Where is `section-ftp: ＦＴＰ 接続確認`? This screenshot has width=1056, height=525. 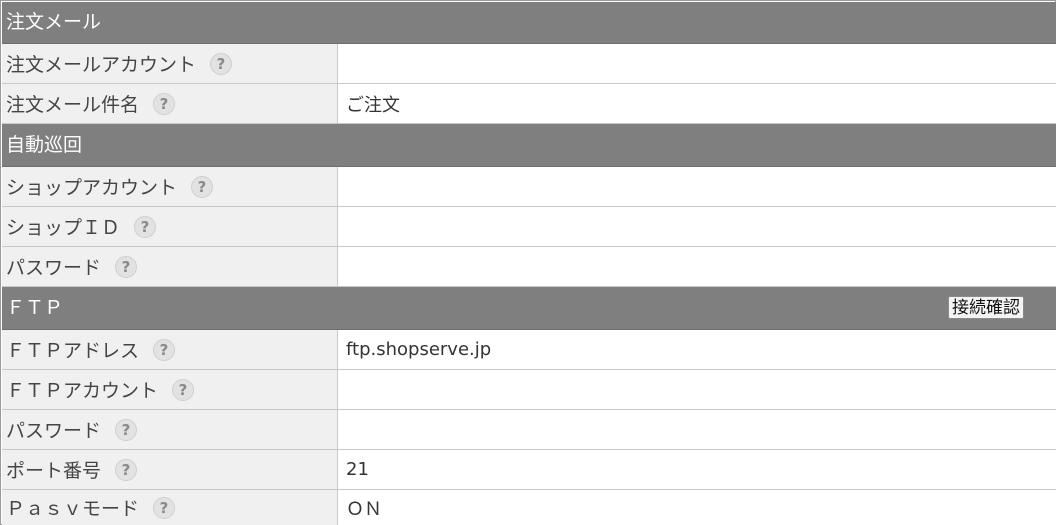
section-ftp: ＦＴＰ 接続確認 is located at coordinates (529, 308).